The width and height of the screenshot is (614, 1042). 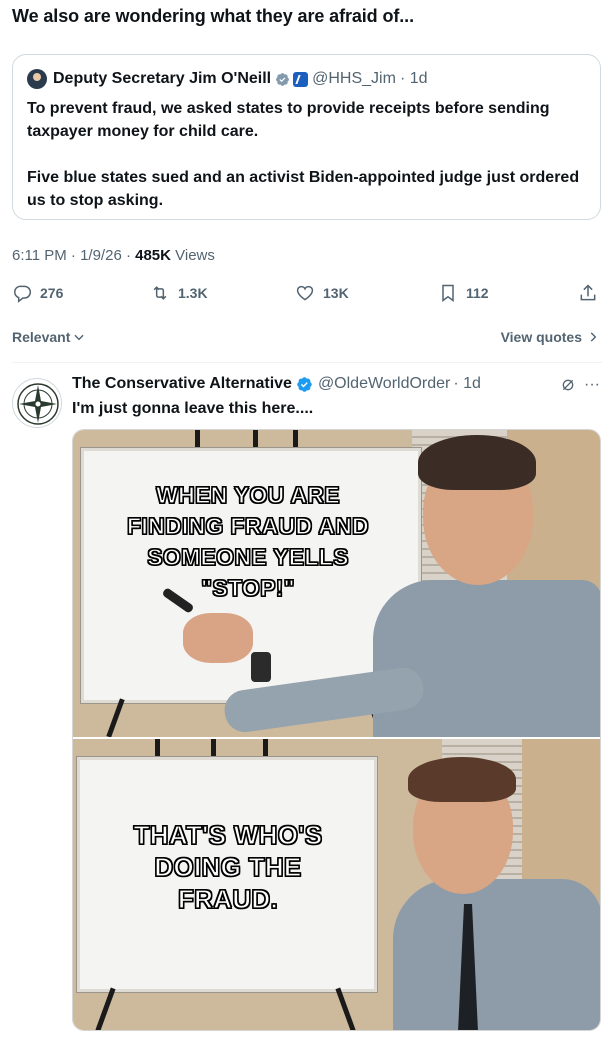 I want to click on reply-count: 276, so click(x=52, y=293).